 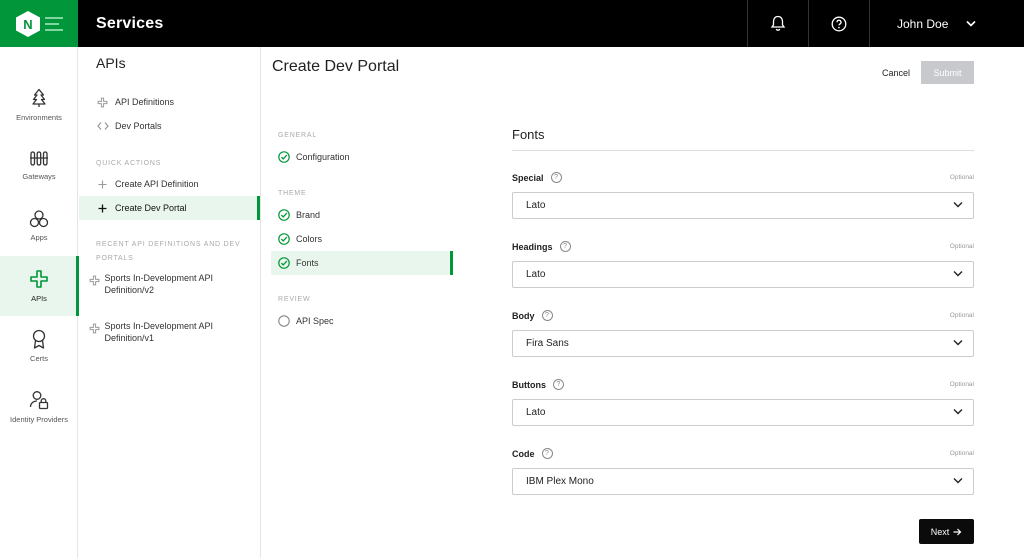 I want to click on rail-item-label: APIs, so click(x=39, y=298).